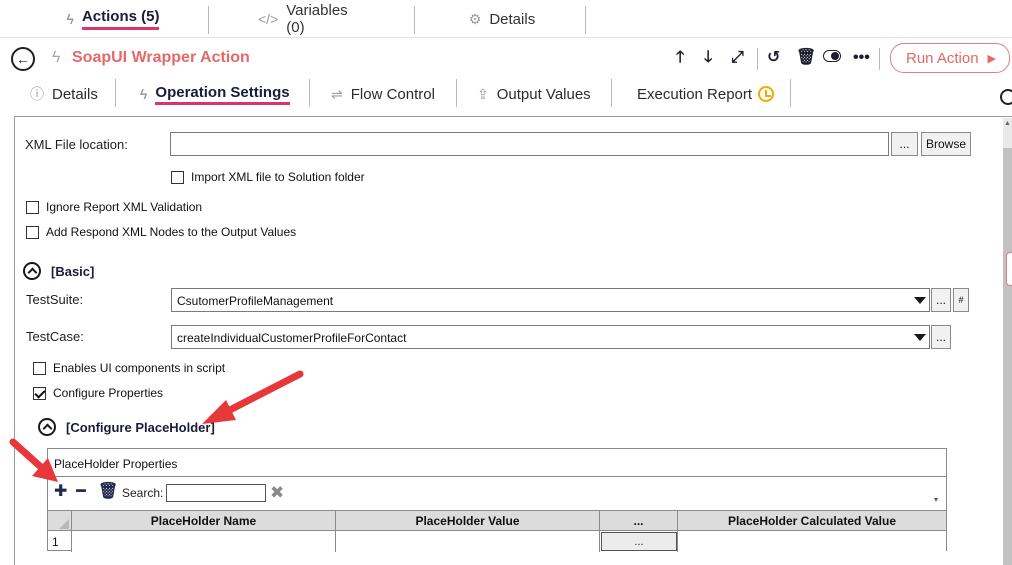  Describe the element at coordinates (936, 499) in the screenshot. I see `scroll-down-icon: ▾` at that location.